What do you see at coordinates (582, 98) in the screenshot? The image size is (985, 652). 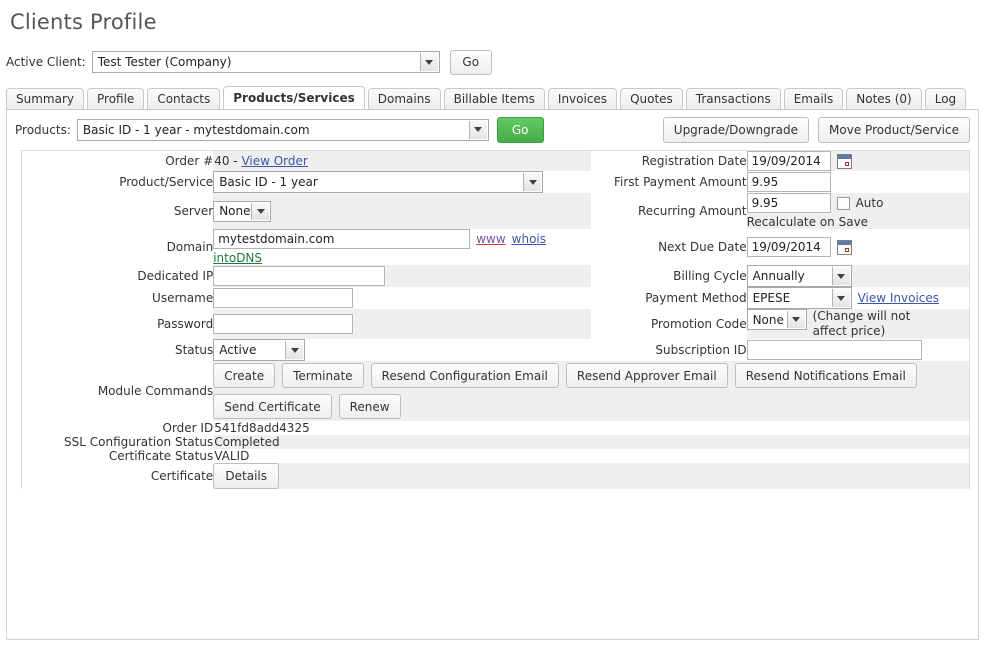 I see `tab-invoices: Invoices` at bounding box center [582, 98].